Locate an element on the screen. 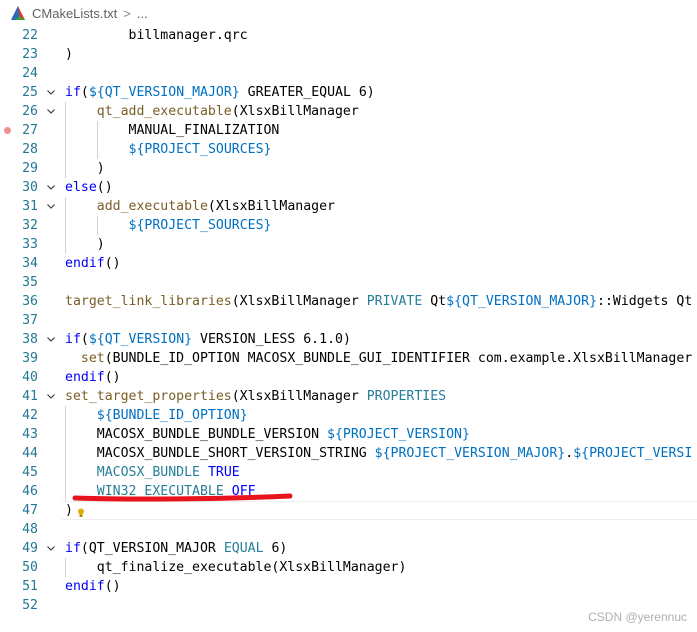  code-line: 26 qt_add_executable(XlsxBillManager is located at coordinates (348, 111).